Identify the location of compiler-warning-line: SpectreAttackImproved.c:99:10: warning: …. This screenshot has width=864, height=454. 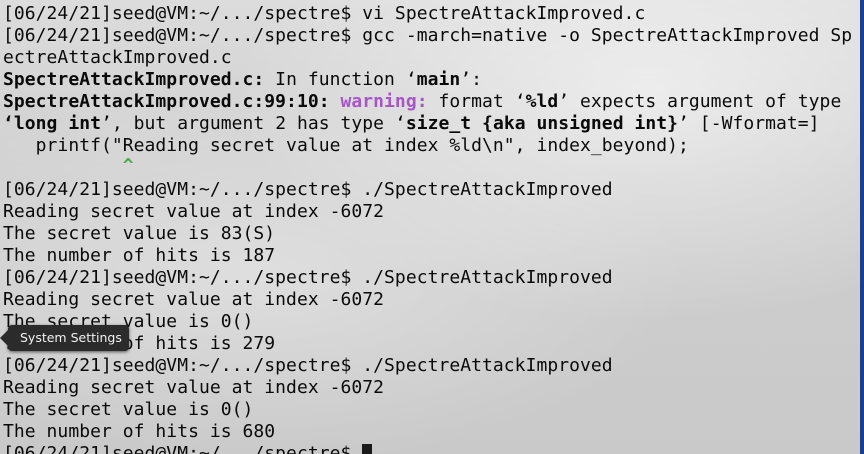
(422, 102).